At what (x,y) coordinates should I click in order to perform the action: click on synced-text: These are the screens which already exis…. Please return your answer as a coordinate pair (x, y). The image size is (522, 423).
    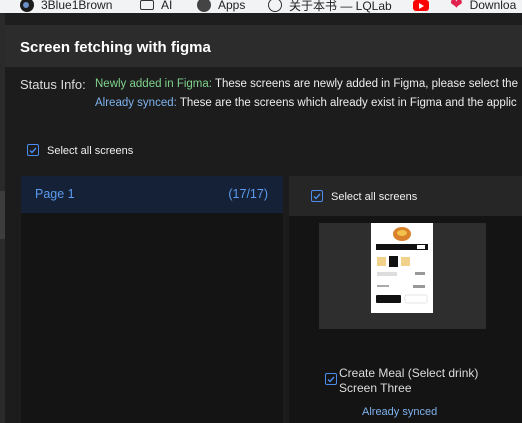
    Looking at the image, I should click on (346, 103).